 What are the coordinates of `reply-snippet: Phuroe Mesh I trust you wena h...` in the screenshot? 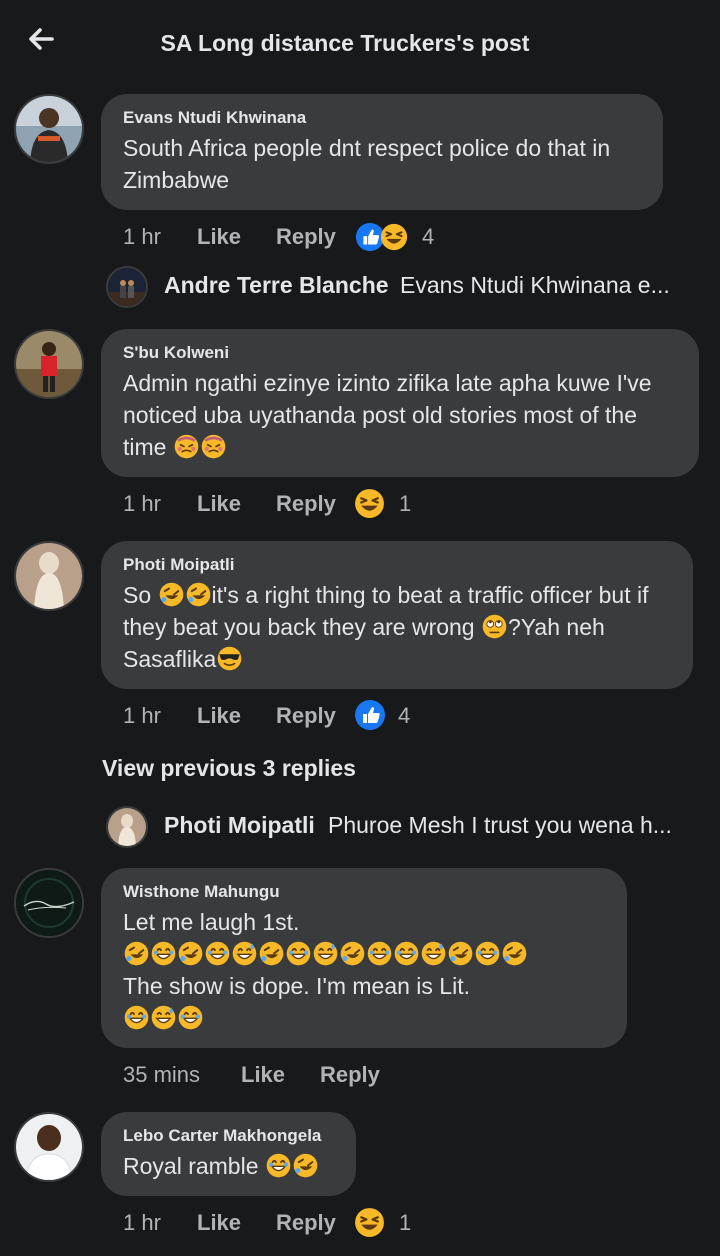 It's located at (500, 825).